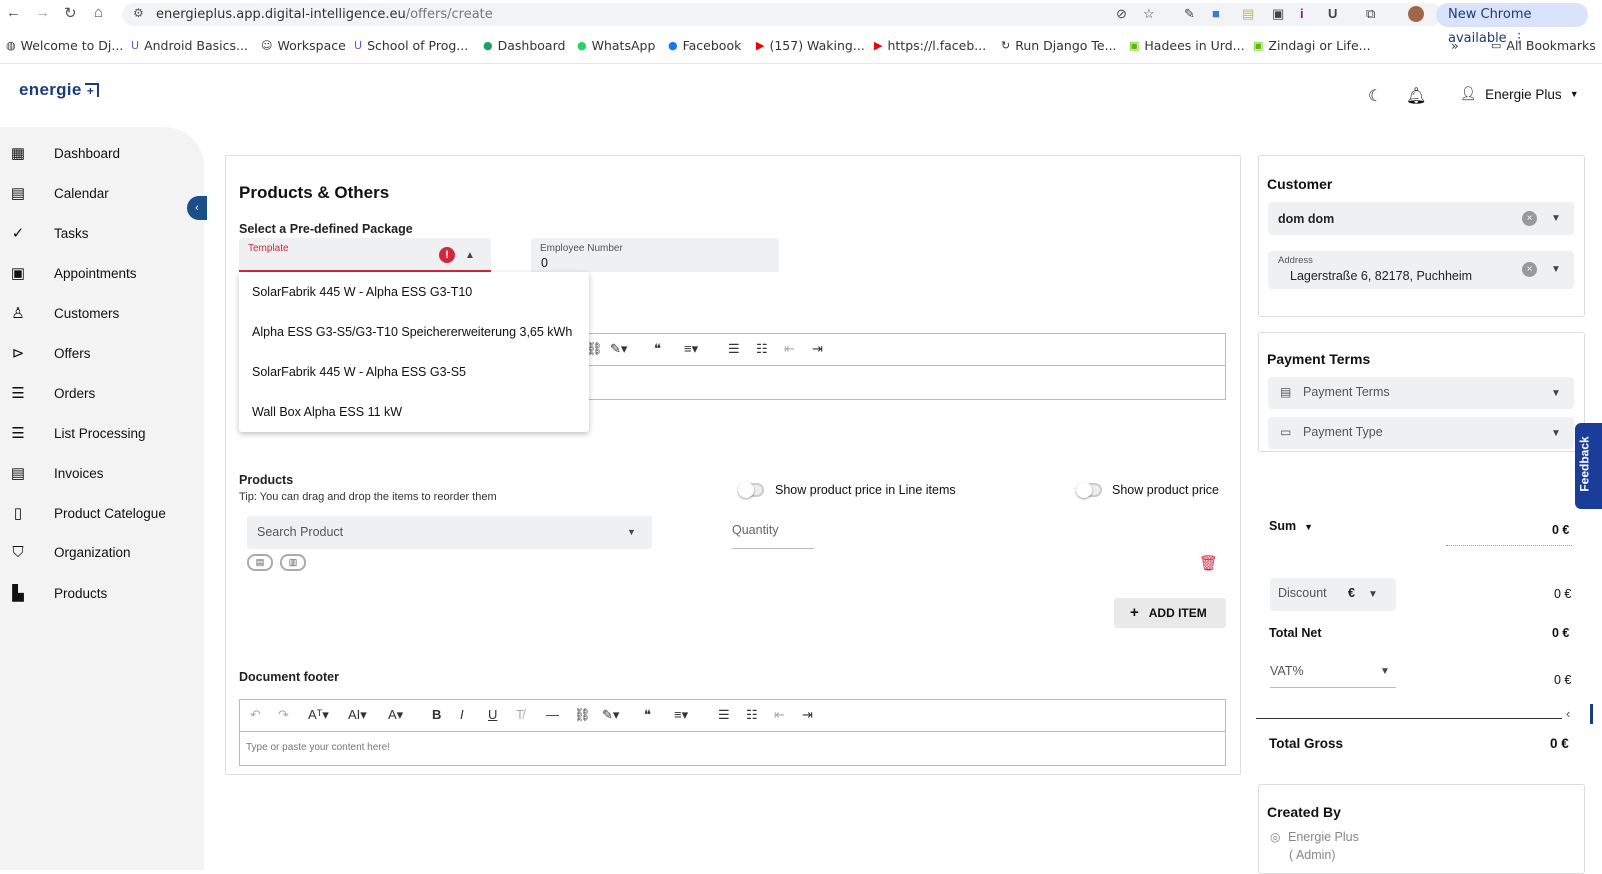 This screenshot has height=874, width=1602. Describe the element at coordinates (1543, 45) in the screenshot. I see `all-bookmarks: ▭ All Bookmarks` at that location.